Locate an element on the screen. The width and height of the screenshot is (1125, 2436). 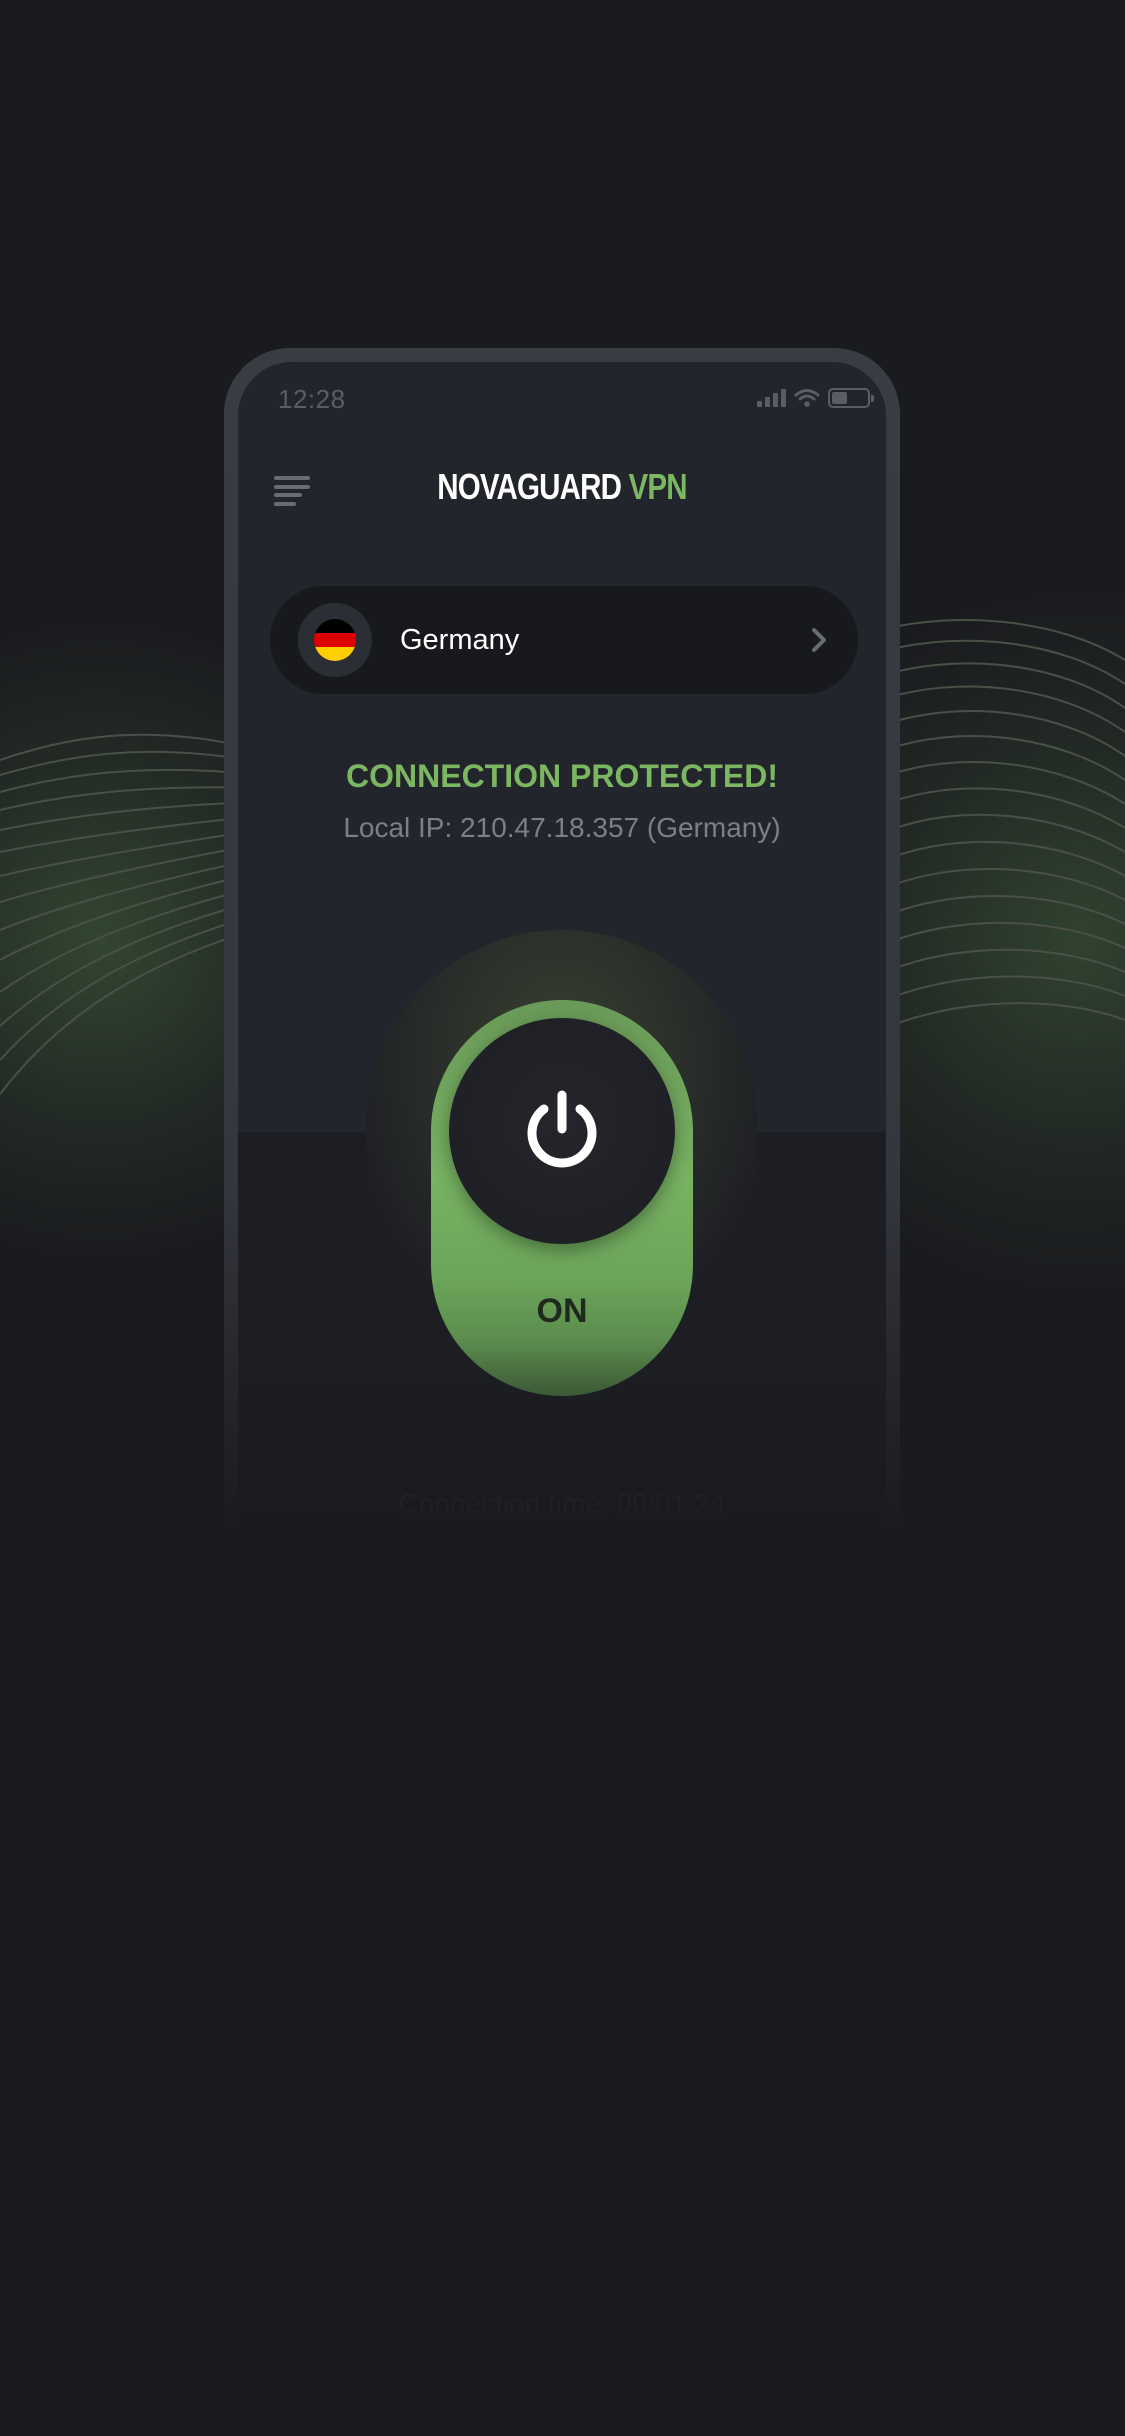
flag-container is located at coordinates (335, 640).